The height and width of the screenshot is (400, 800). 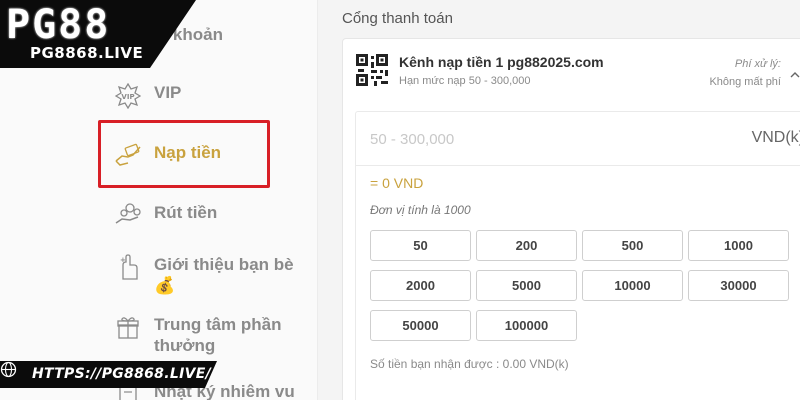 What do you see at coordinates (128, 268) in the screenshot?
I see `refer-friend-icon: +` at bounding box center [128, 268].